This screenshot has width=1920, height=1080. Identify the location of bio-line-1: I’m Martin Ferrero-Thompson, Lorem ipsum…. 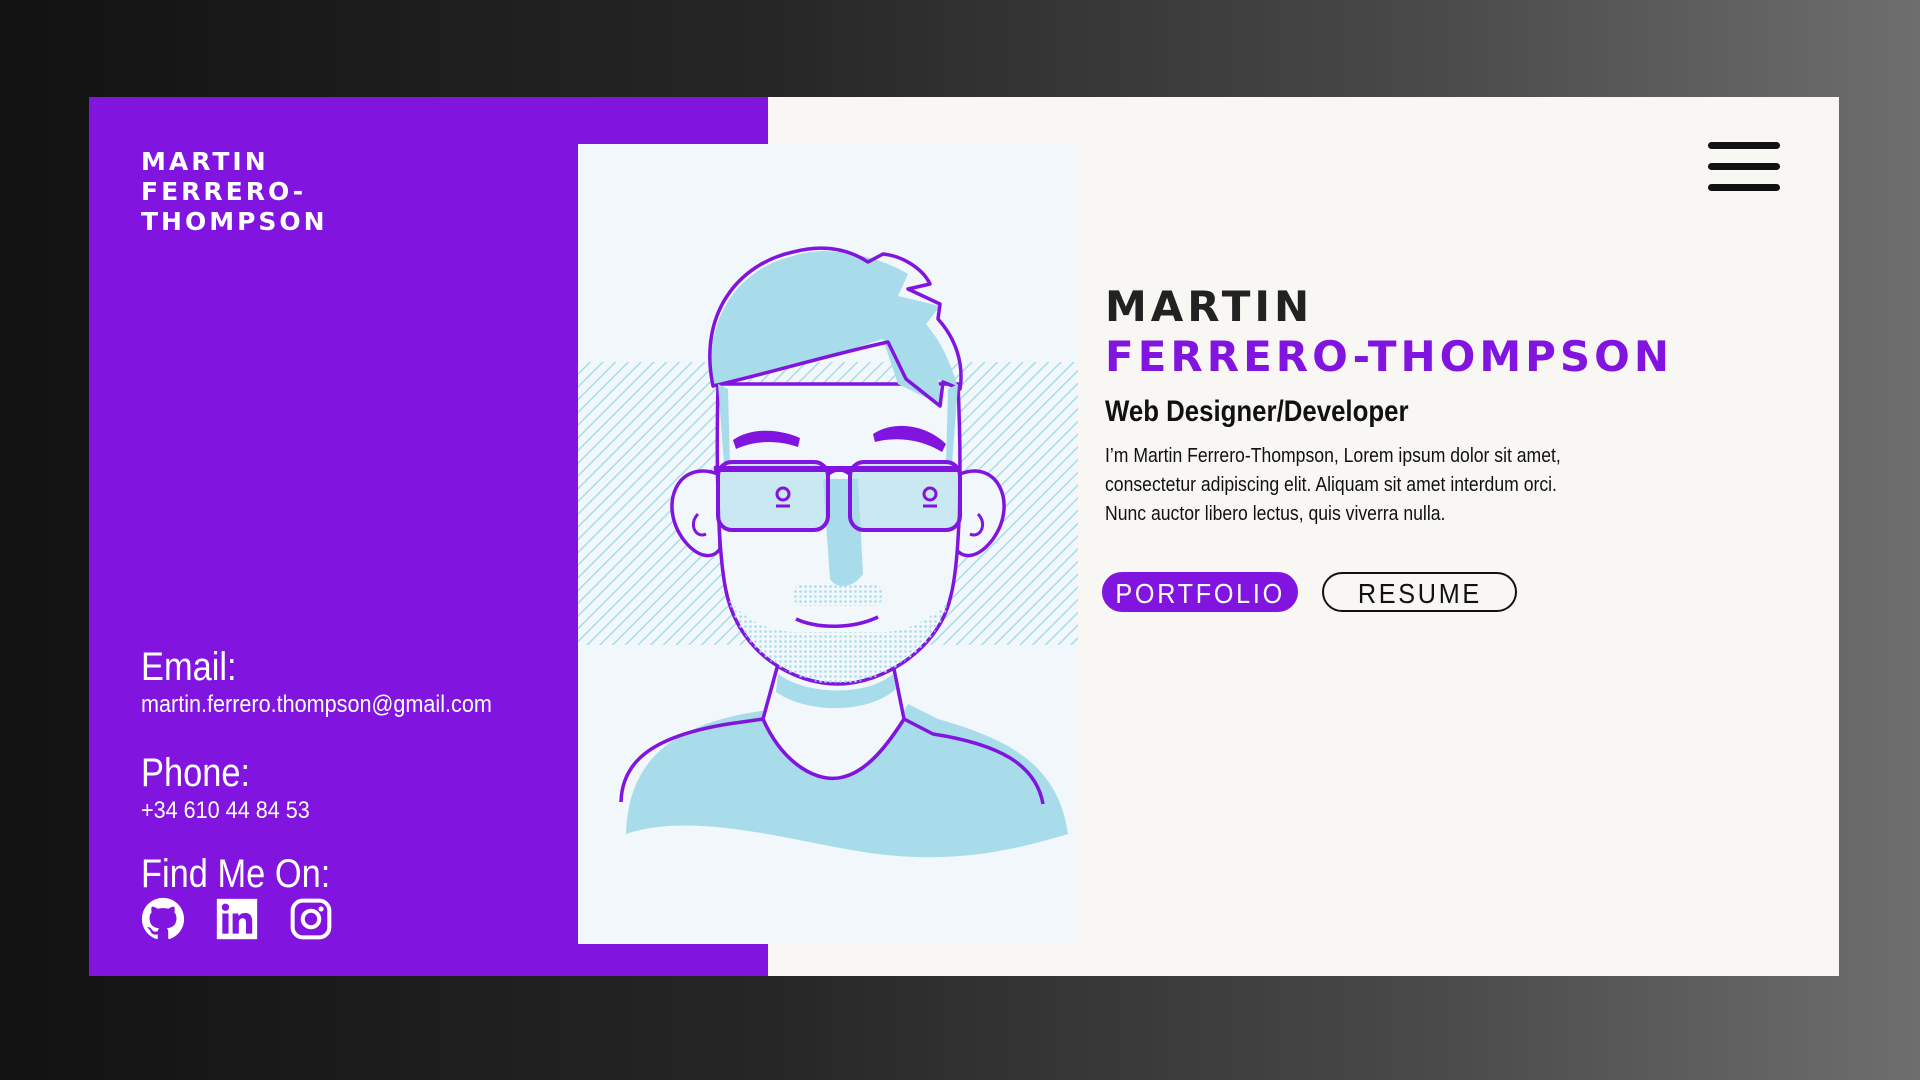
(1333, 456).